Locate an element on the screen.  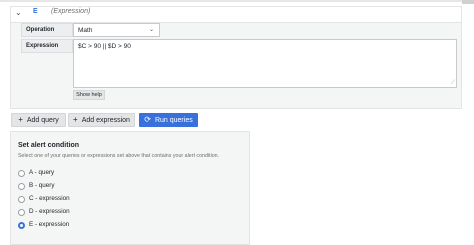
show-help-button: Show help is located at coordinates (89, 95).